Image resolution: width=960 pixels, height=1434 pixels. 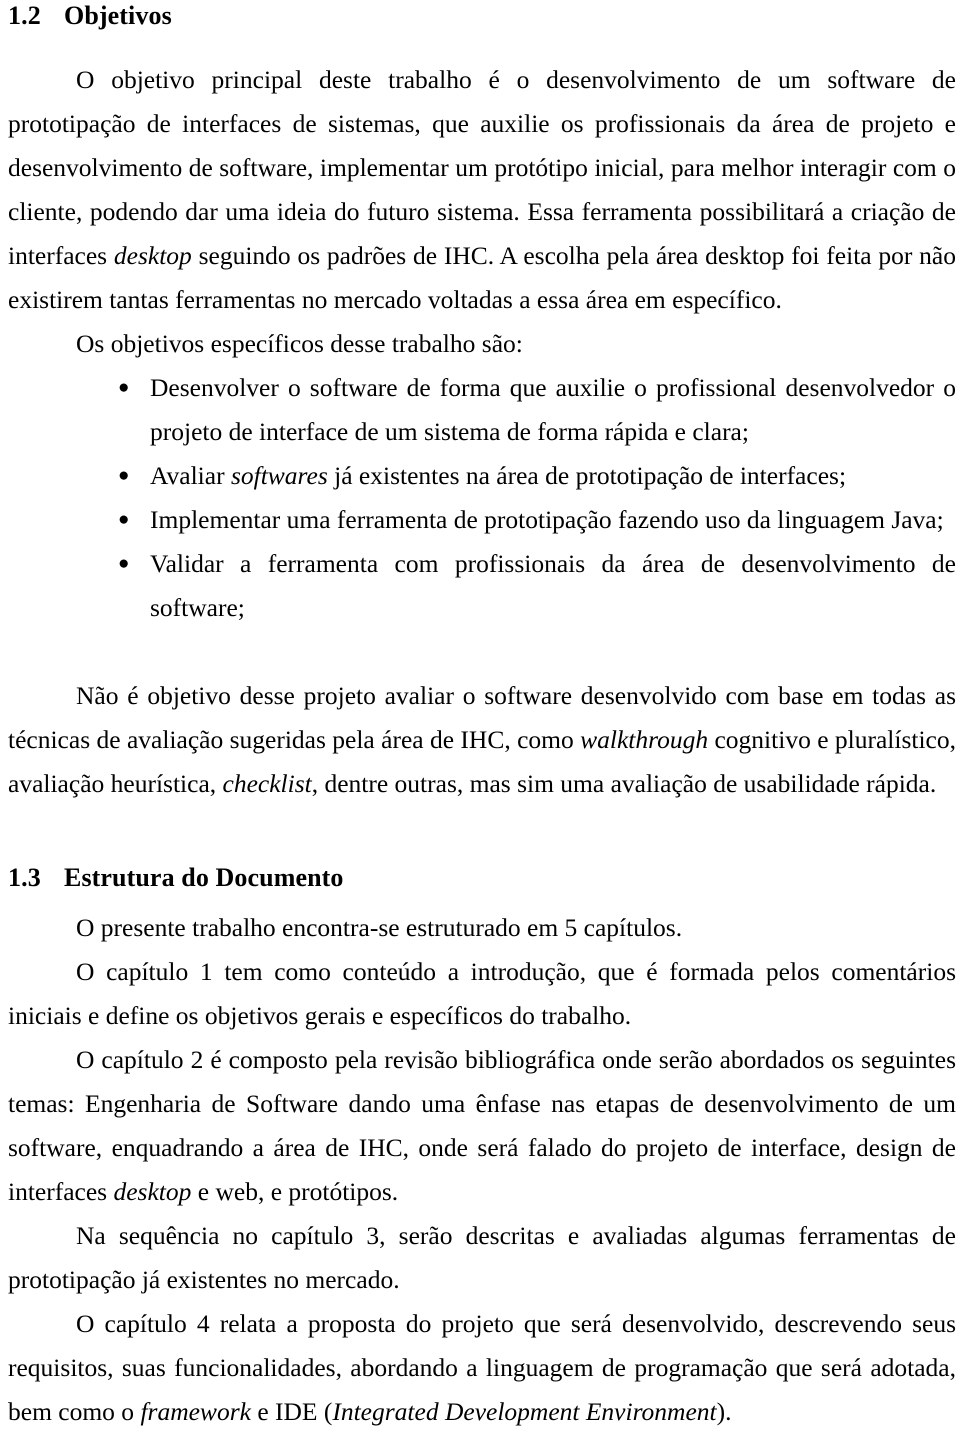 I want to click on text-run: e web, e protótipos., so click(x=295, y=1191).